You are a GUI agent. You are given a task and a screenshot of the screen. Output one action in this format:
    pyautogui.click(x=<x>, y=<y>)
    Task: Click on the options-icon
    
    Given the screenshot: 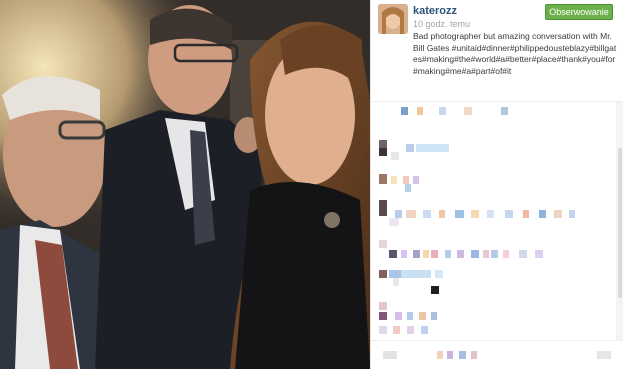 What is the action you would take?
    pyautogui.click(x=604, y=355)
    